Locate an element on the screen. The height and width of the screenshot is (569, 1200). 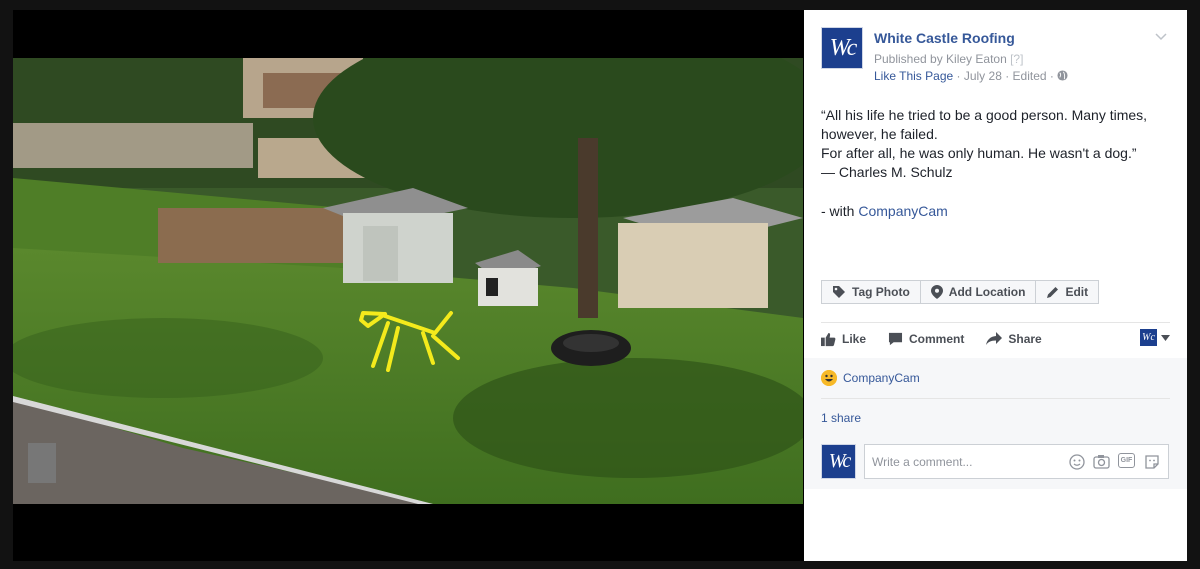
page-logo: Wc is located at coordinates (842, 48).